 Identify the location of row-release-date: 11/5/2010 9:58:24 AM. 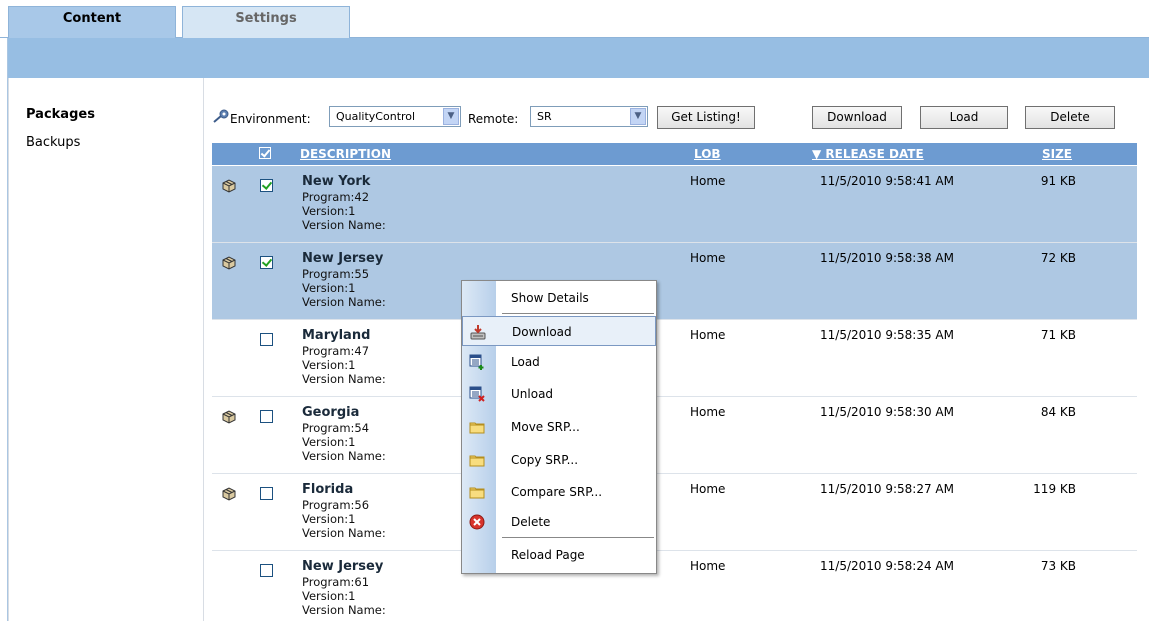
(887, 566).